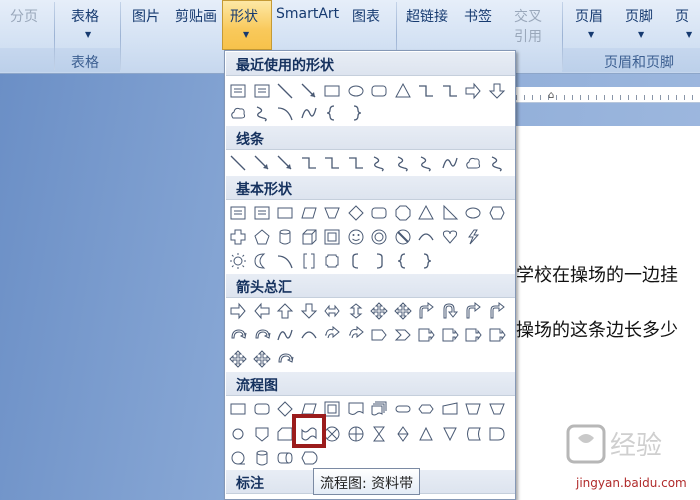 Image resolution: width=700 pixels, height=500 pixels. Describe the element at coordinates (639, 16) in the screenshot. I see `footer-button: 页脚` at that location.